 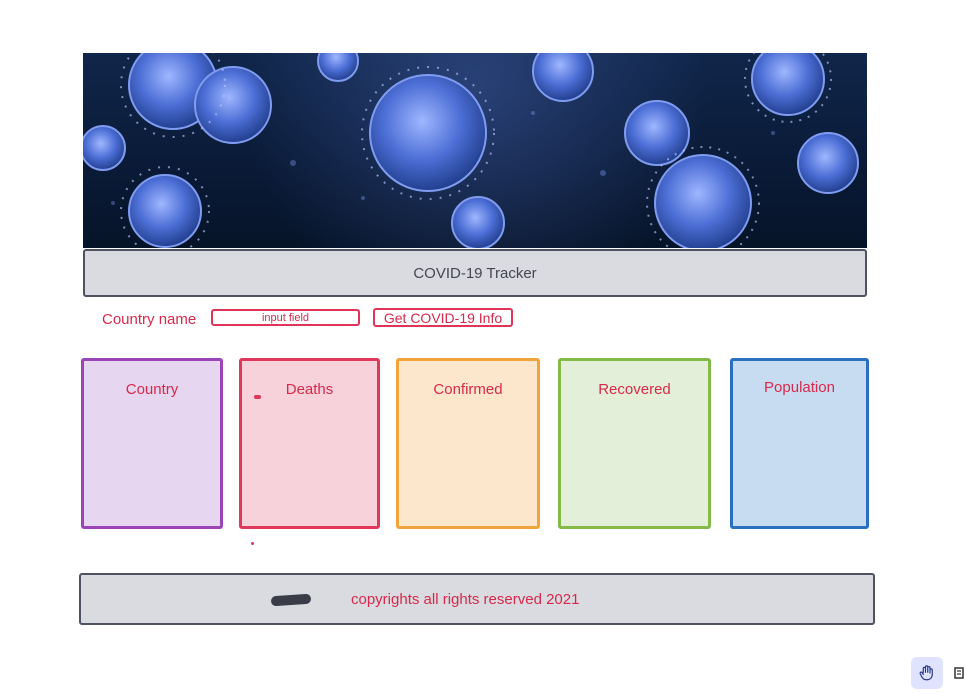 I want to click on card-population: Population, so click(x=799, y=443).